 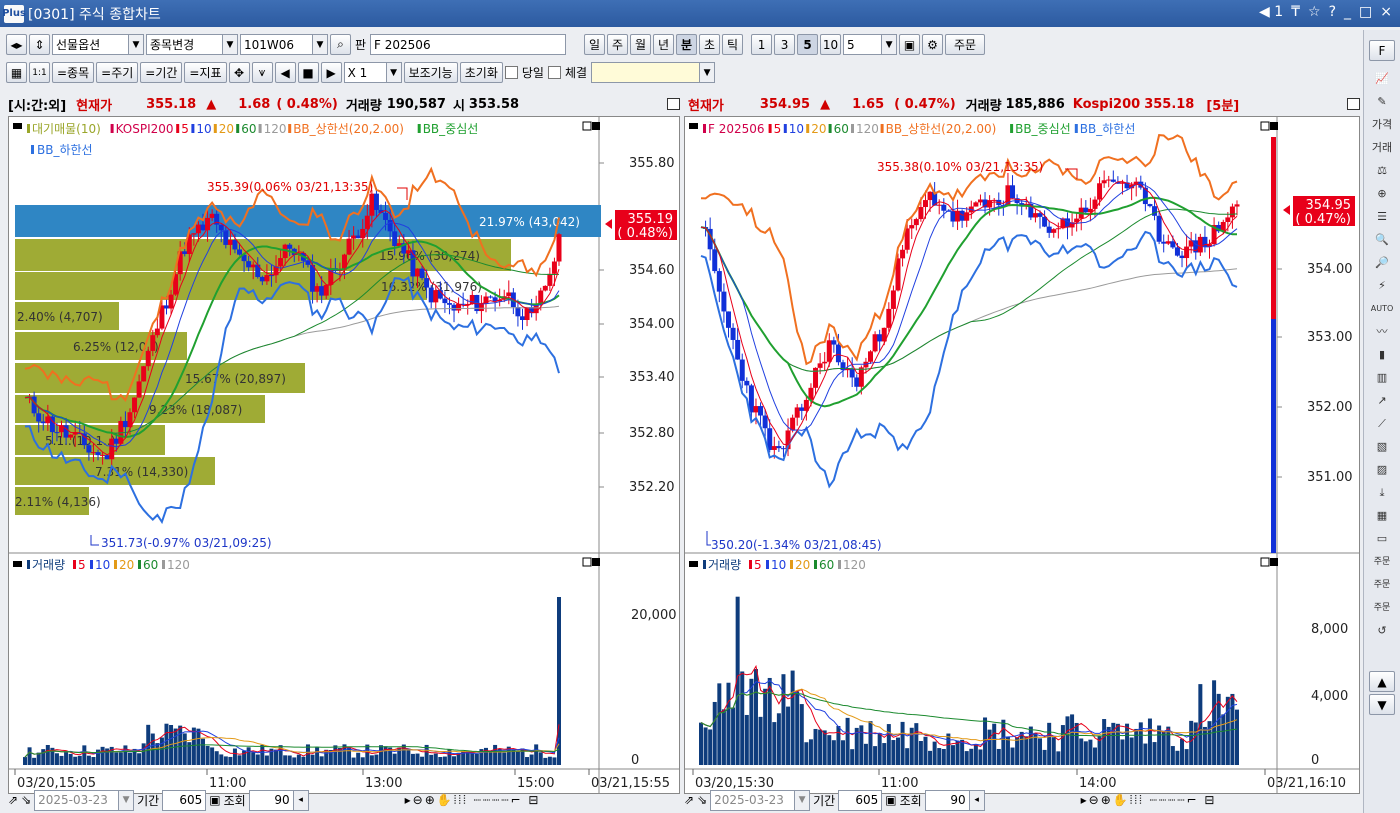 What do you see at coordinates (1365, 12) in the screenshot?
I see `maximize-button: □` at bounding box center [1365, 12].